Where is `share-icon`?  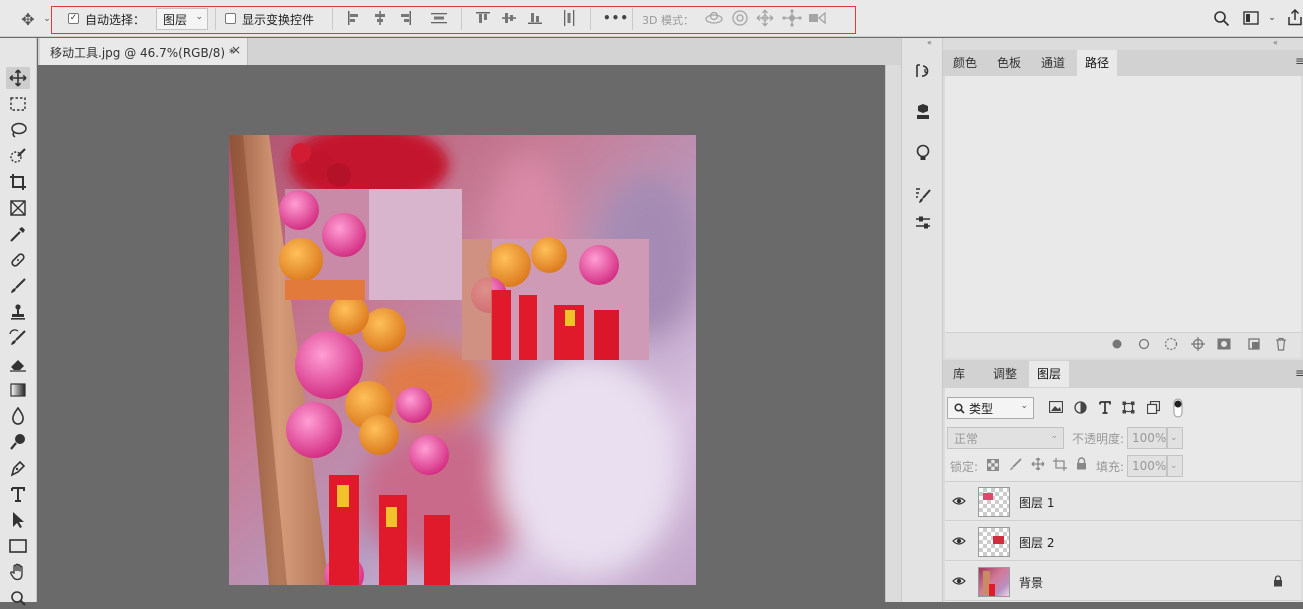
share-icon is located at coordinates (1295, 17).